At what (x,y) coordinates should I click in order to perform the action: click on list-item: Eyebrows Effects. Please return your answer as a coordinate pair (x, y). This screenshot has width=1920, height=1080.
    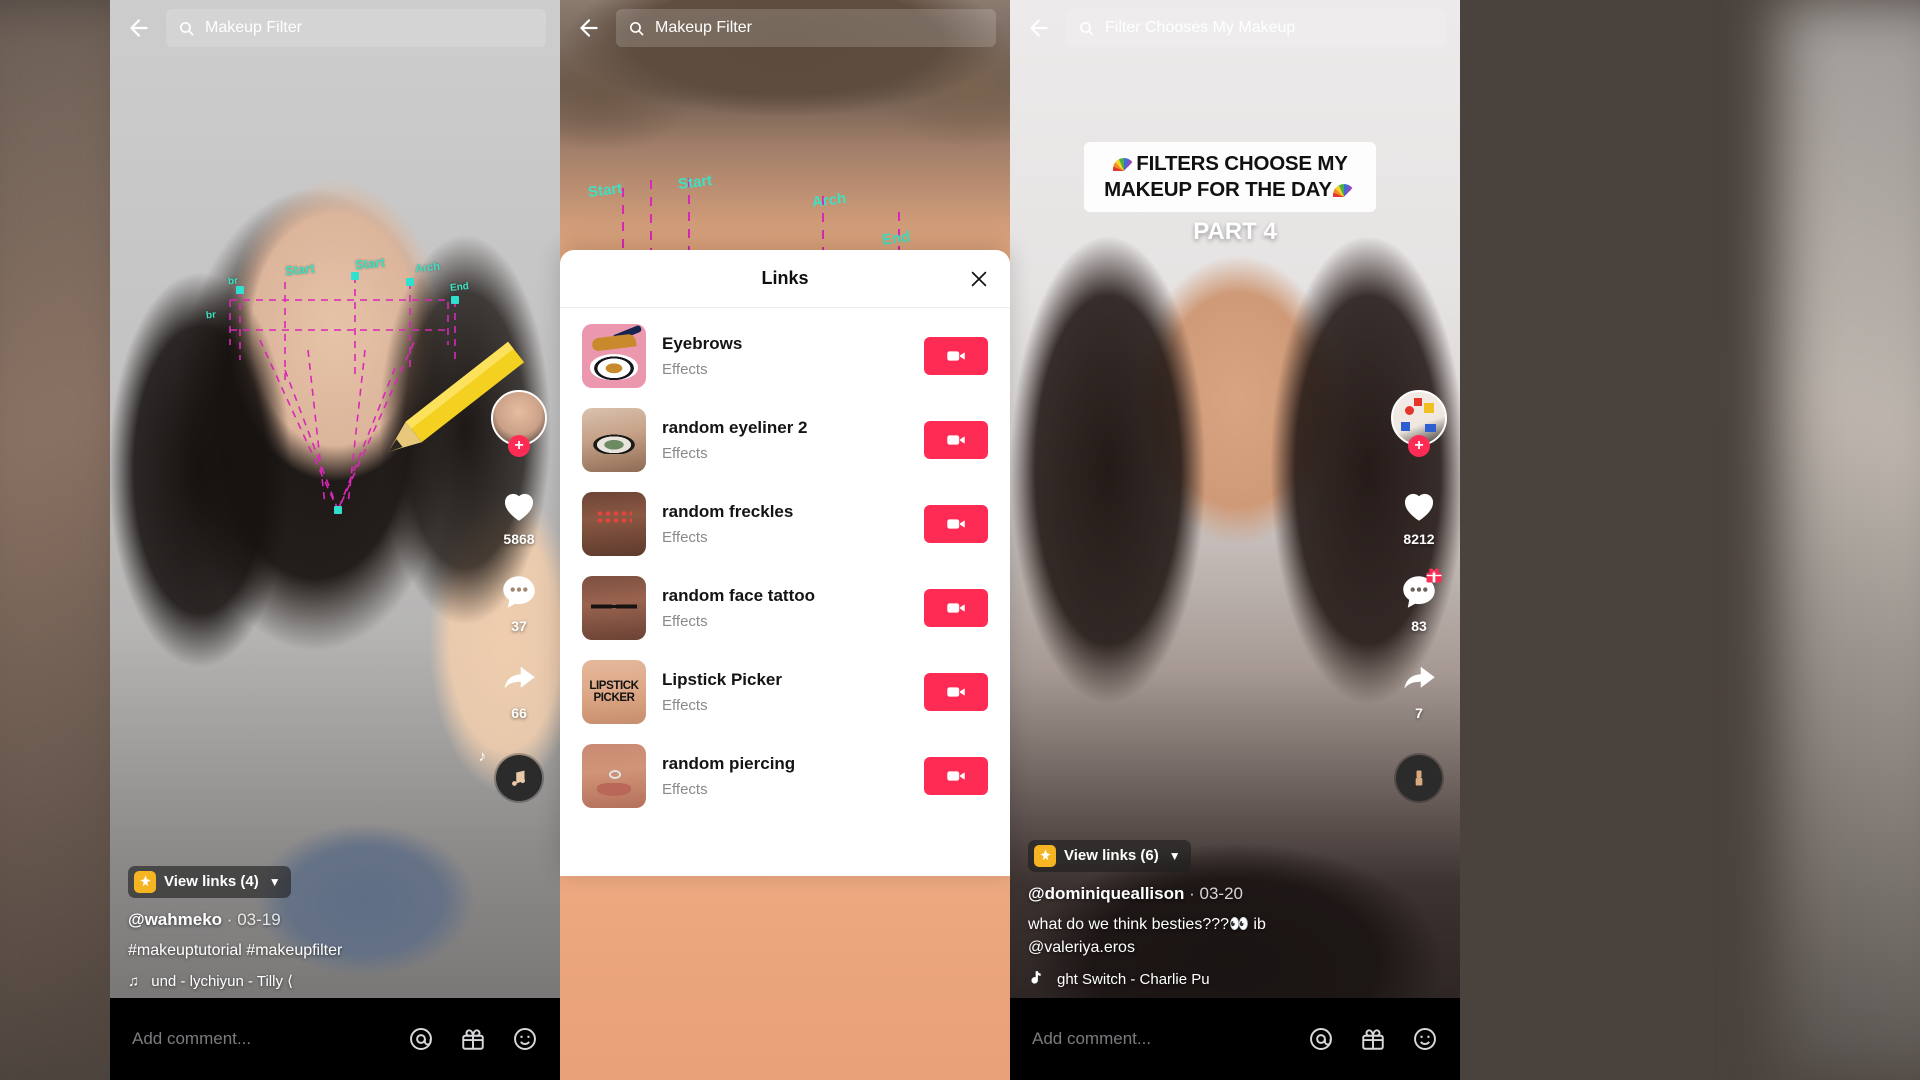
    Looking at the image, I should click on (785, 356).